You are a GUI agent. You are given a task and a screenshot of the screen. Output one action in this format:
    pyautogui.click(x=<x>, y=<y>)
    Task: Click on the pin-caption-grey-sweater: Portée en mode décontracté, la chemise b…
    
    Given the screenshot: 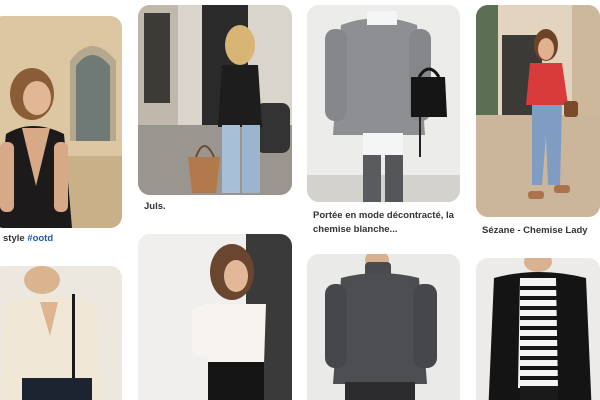 What is the action you would take?
    pyautogui.click(x=383, y=223)
    